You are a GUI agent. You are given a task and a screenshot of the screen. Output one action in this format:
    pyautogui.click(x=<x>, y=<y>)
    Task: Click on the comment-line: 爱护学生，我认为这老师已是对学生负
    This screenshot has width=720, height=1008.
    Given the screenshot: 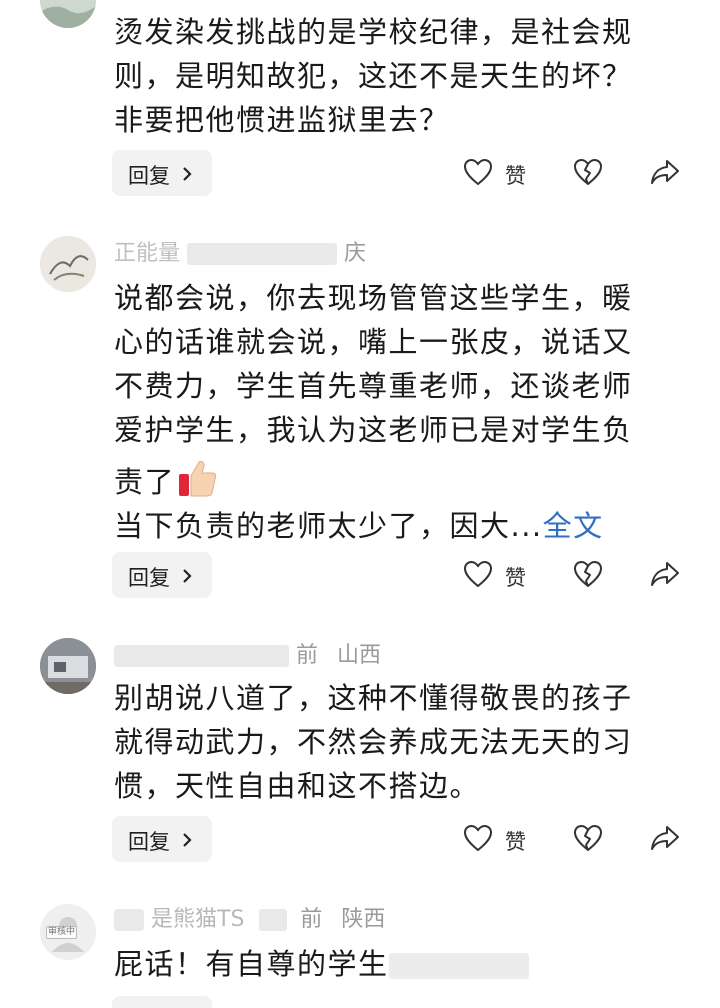 What is the action you would take?
    pyautogui.click(x=373, y=430)
    